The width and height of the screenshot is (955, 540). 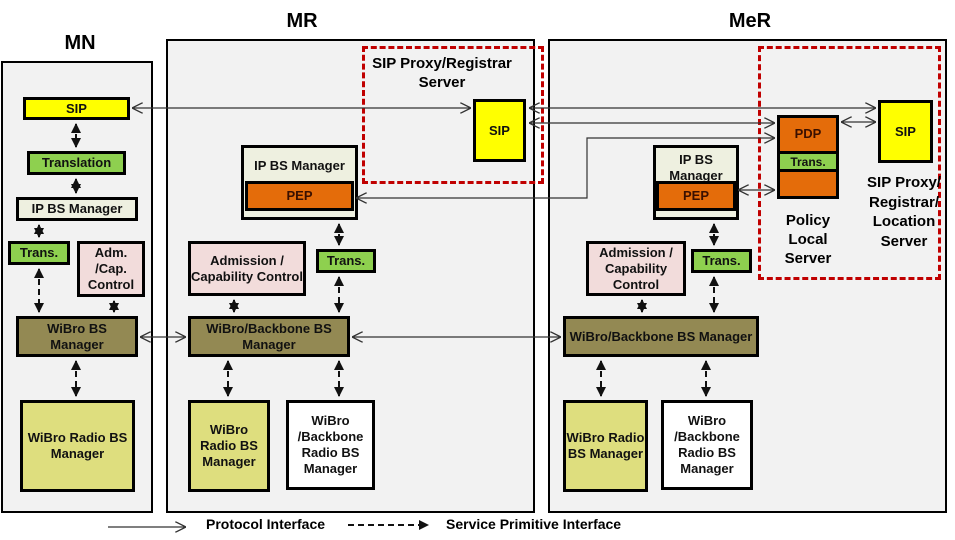 I want to click on mn-wibro-radio-bs-manager-box: WiBro Radio BS Manager, so click(x=77, y=446).